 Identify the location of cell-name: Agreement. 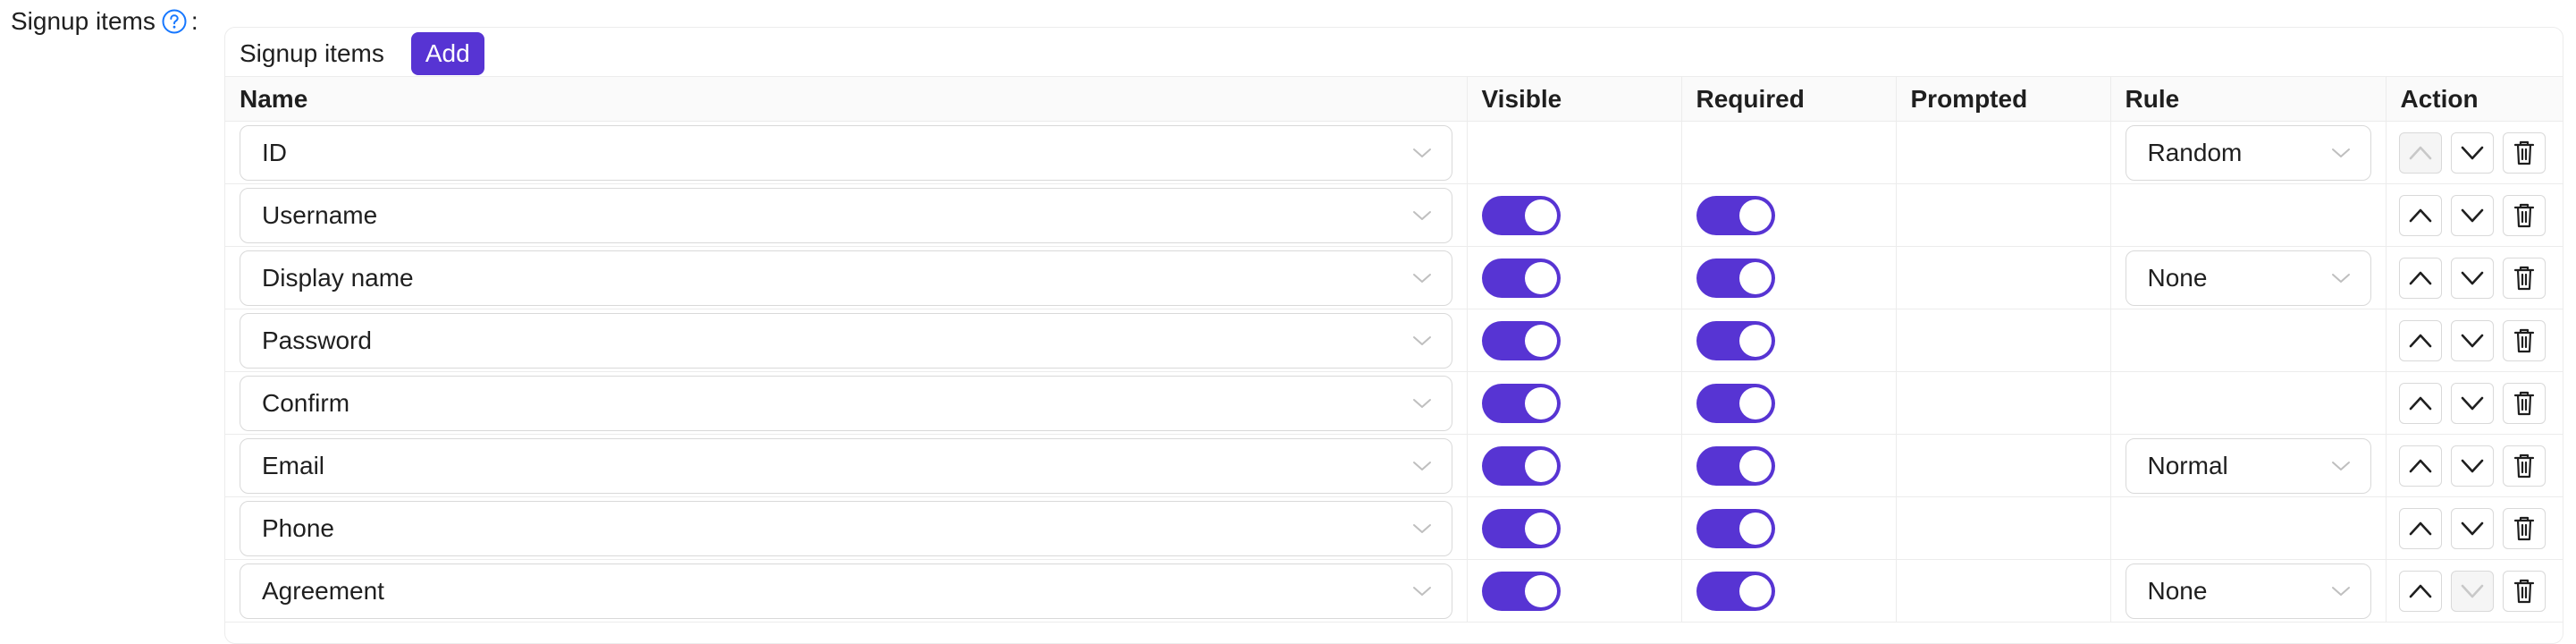
(846, 591).